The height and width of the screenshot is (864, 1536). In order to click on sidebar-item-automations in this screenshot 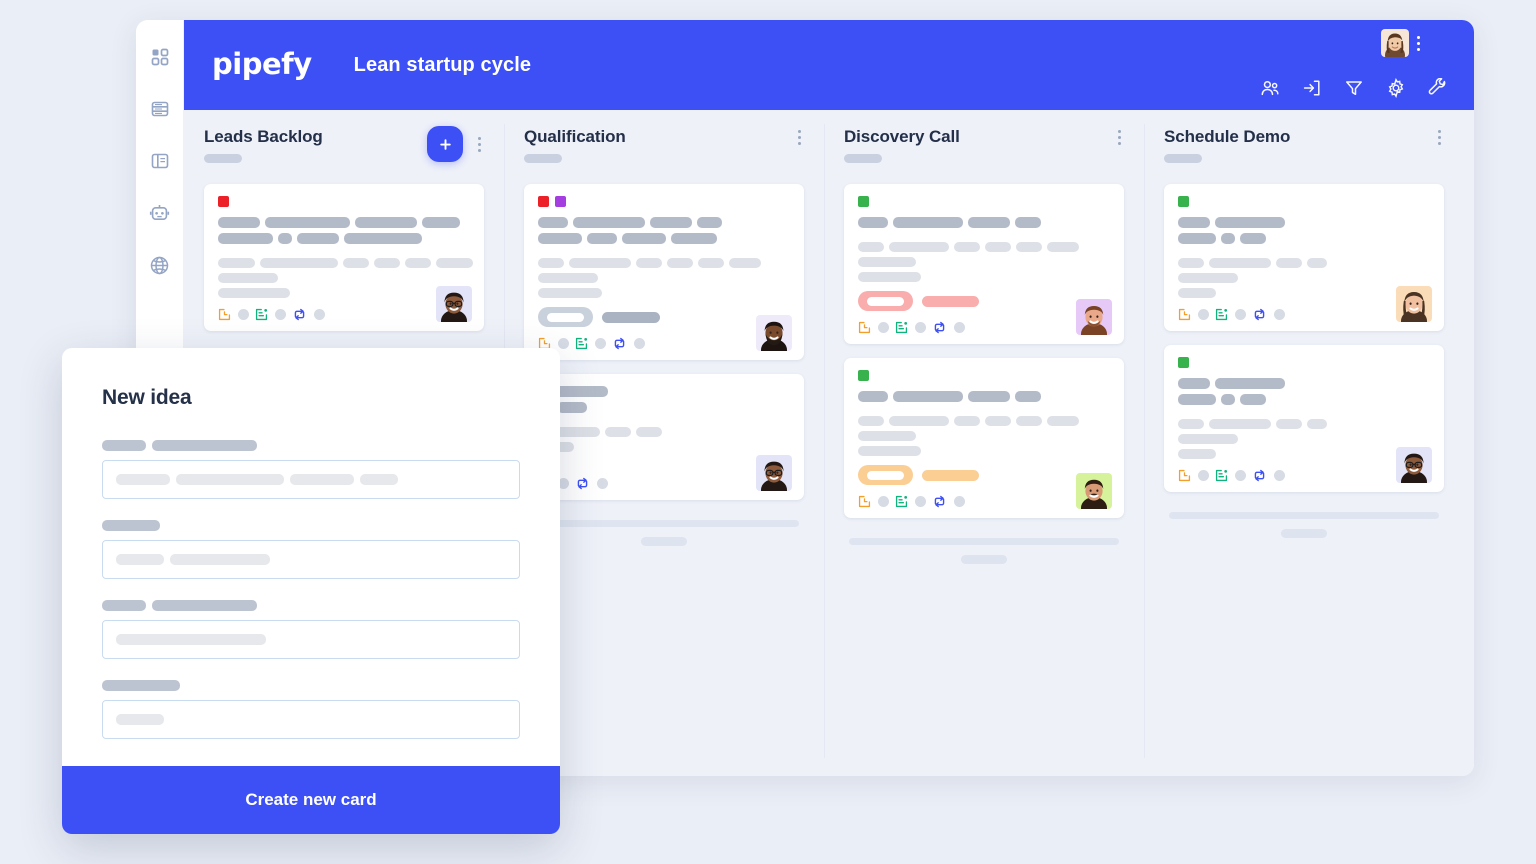, I will do `click(160, 213)`.